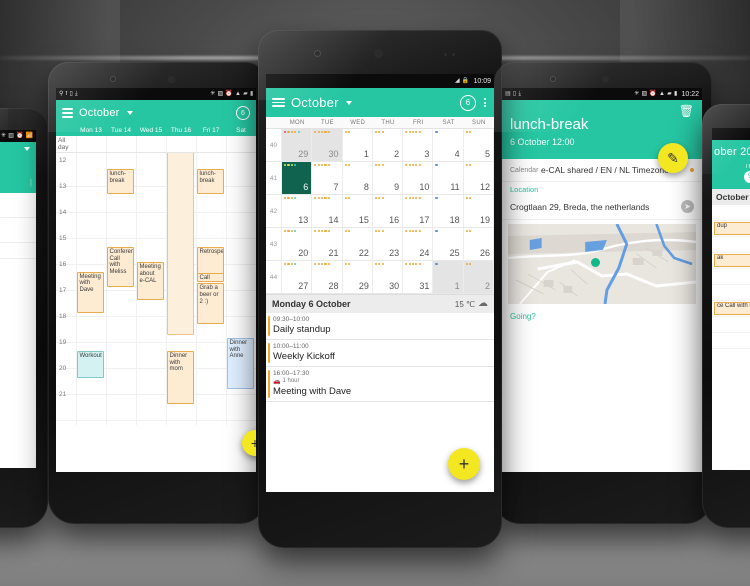 This screenshot has height=586, width=750. What do you see at coordinates (327, 178) in the screenshot?
I see `month-day-cell: 7` at bounding box center [327, 178].